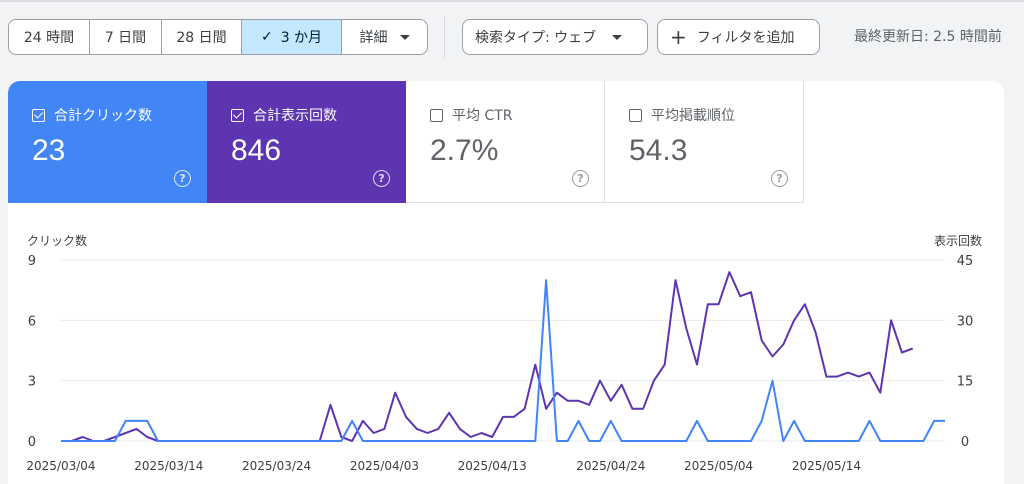 The width and height of the screenshot is (1024, 484). Describe the element at coordinates (301, 38) in the screenshot. I see `range-3m-label: 3 か月` at that location.